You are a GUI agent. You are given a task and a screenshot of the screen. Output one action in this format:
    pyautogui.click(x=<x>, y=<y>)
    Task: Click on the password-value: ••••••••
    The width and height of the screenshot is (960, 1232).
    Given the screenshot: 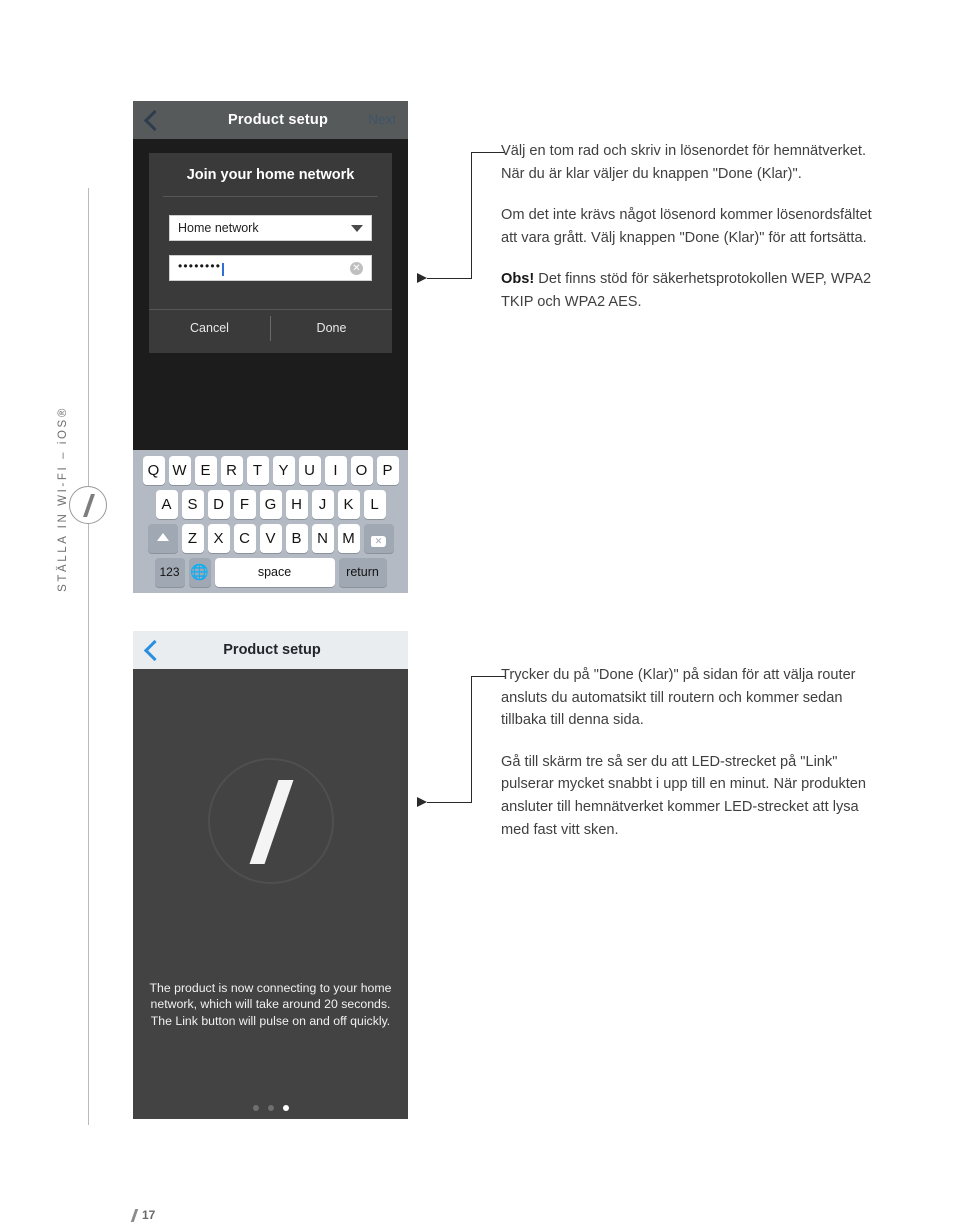 What is the action you would take?
    pyautogui.click(x=200, y=265)
    